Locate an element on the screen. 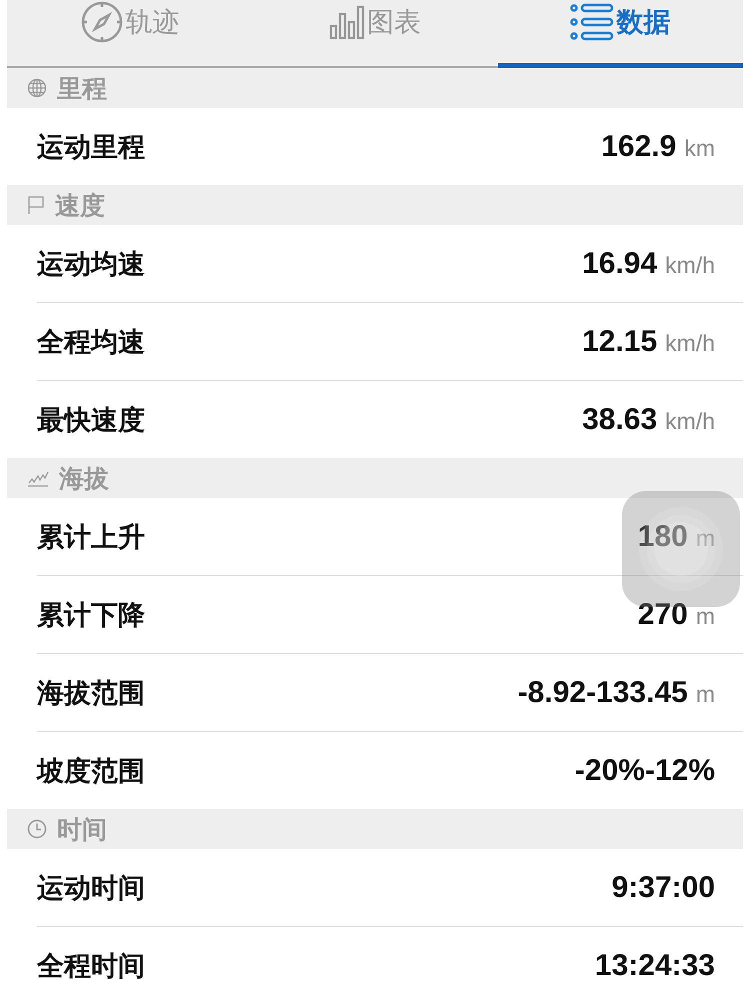 Image resolution: width=750 pixels, height=999 pixels. stat-label: 全程均速 is located at coordinates (91, 343).